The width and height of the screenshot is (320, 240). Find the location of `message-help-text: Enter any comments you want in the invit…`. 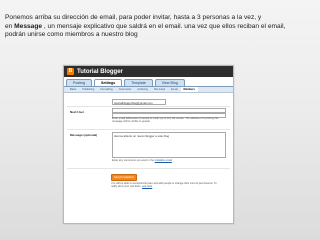

message-help-text: Enter any comments you want in the invit… is located at coordinates (168, 160).